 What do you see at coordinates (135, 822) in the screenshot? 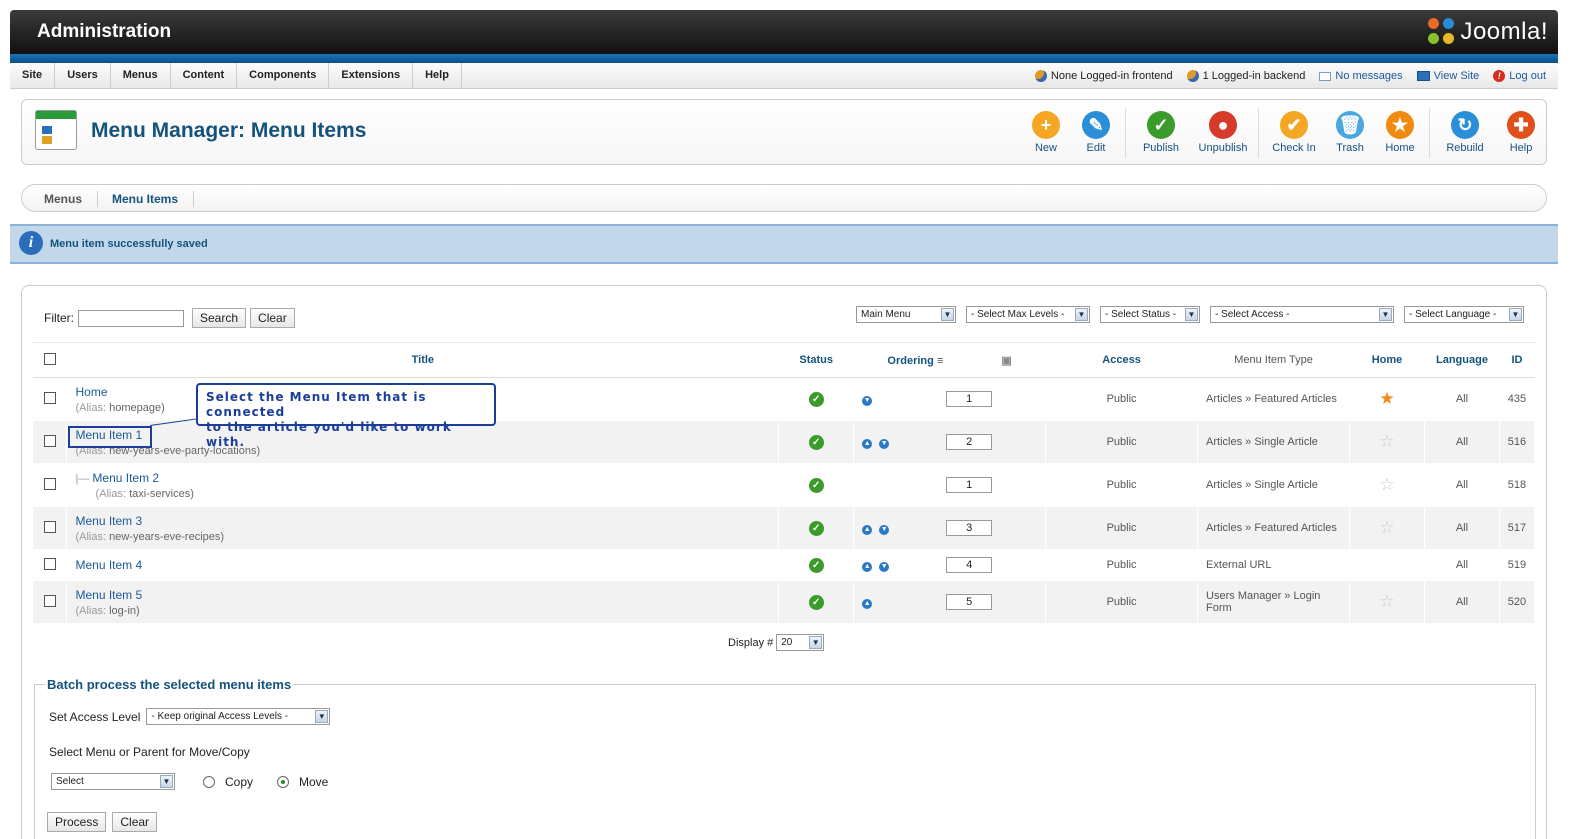
I see `batch-clear-button: Clear` at bounding box center [135, 822].